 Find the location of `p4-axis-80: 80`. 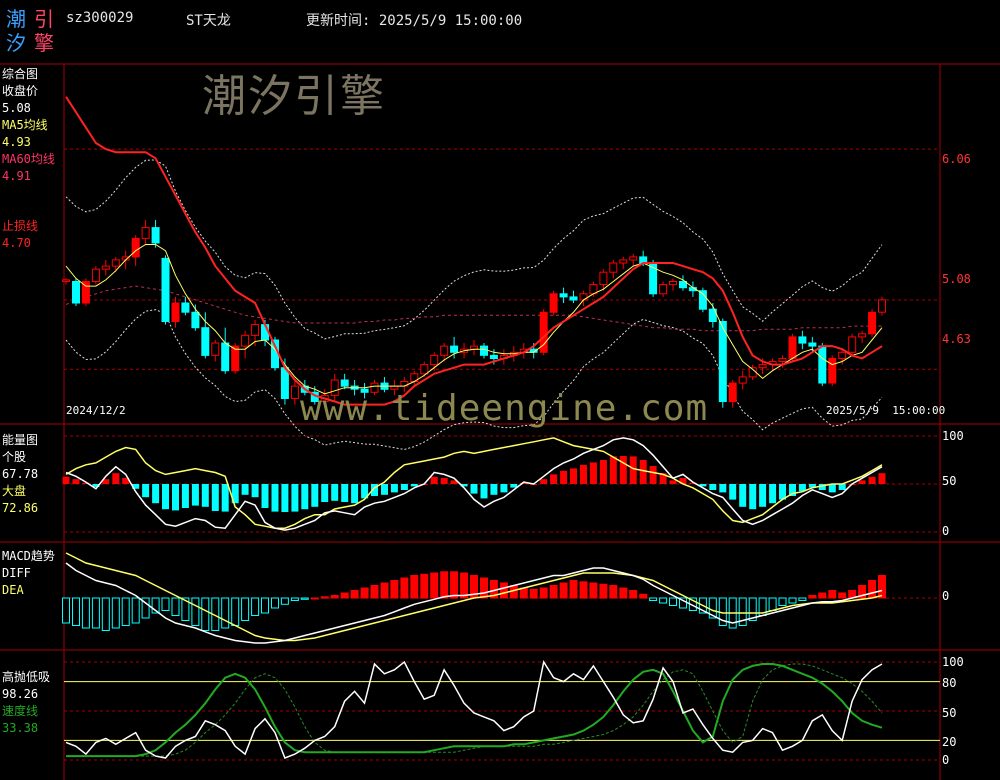

p4-axis-80: 80 is located at coordinates (949, 683).